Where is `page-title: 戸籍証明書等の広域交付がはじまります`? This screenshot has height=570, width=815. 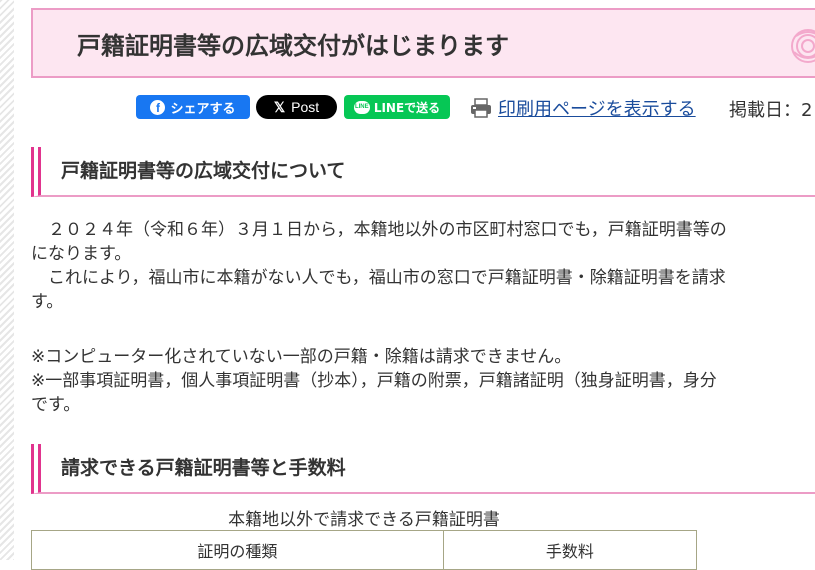
page-title: 戸籍証明書等の広域交付がはじまります is located at coordinates (293, 46).